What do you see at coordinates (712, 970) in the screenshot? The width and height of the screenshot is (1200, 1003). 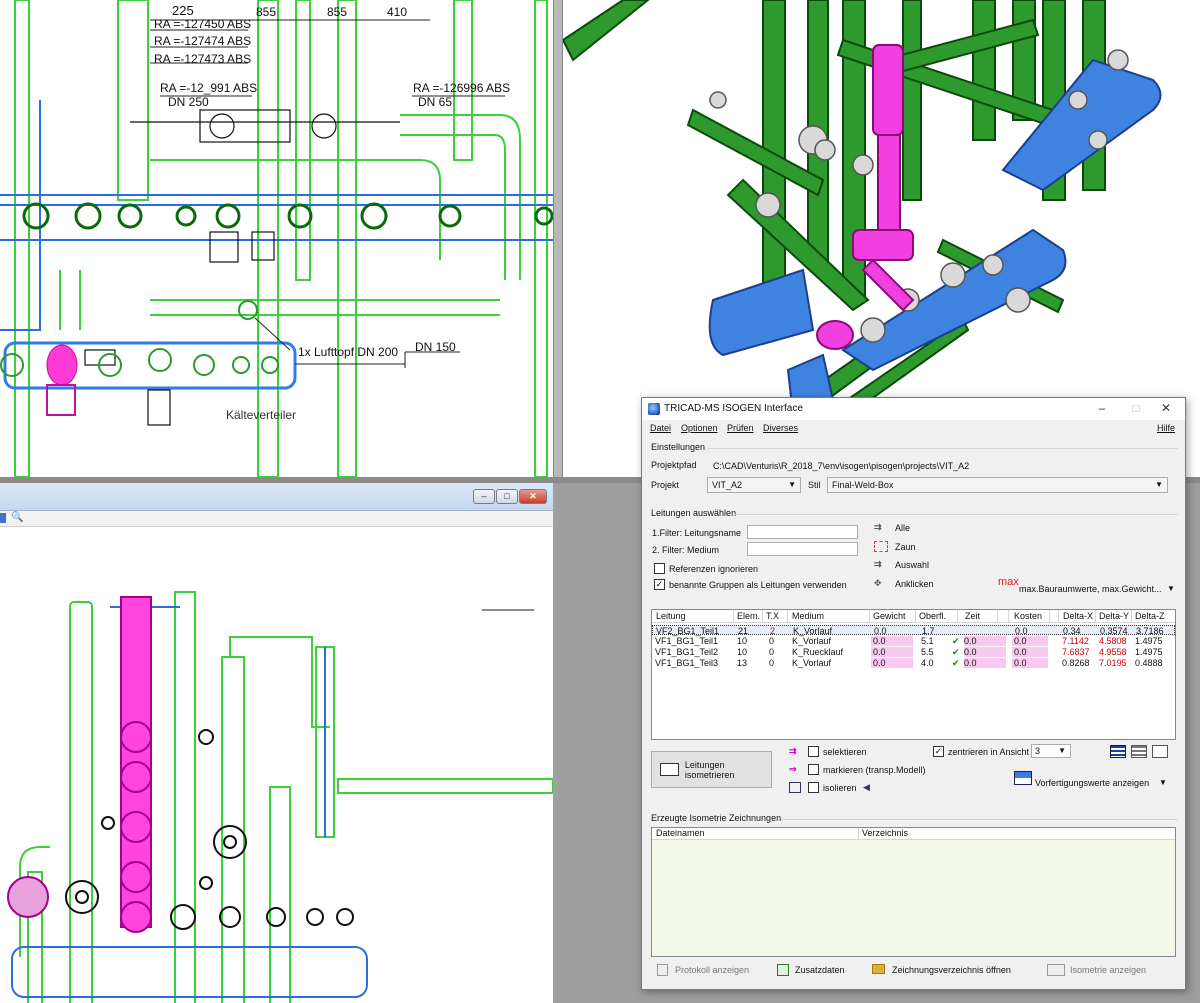 I see `protokoll-button: Protokoll anzeigen` at bounding box center [712, 970].